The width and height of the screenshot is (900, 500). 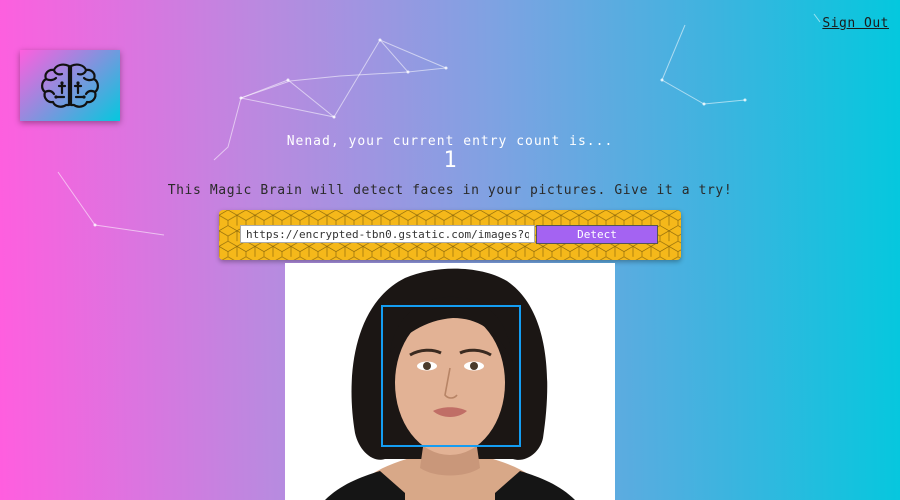 I want to click on image-url-input, so click(x=387, y=234).